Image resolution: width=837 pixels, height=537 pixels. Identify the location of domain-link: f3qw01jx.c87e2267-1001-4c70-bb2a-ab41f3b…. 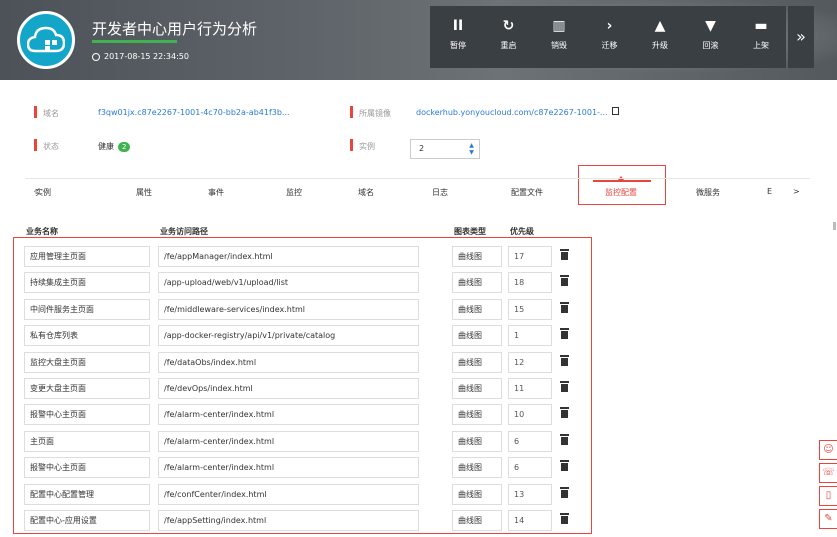
(194, 112).